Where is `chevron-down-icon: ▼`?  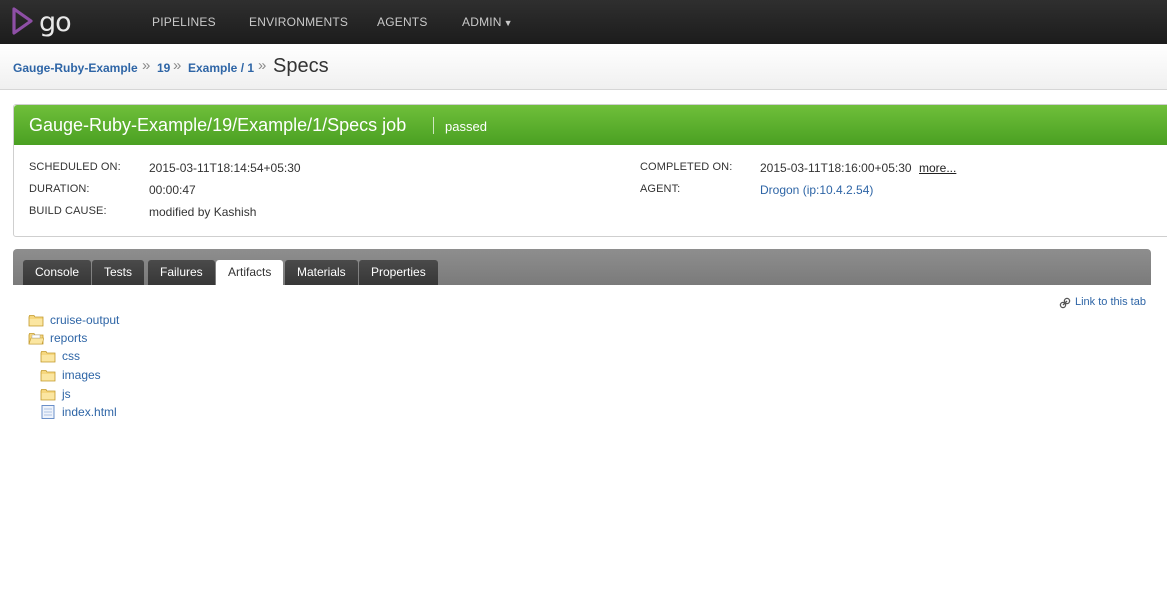 chevron-down-icon: ▼ is located at coordinates (508, 23).